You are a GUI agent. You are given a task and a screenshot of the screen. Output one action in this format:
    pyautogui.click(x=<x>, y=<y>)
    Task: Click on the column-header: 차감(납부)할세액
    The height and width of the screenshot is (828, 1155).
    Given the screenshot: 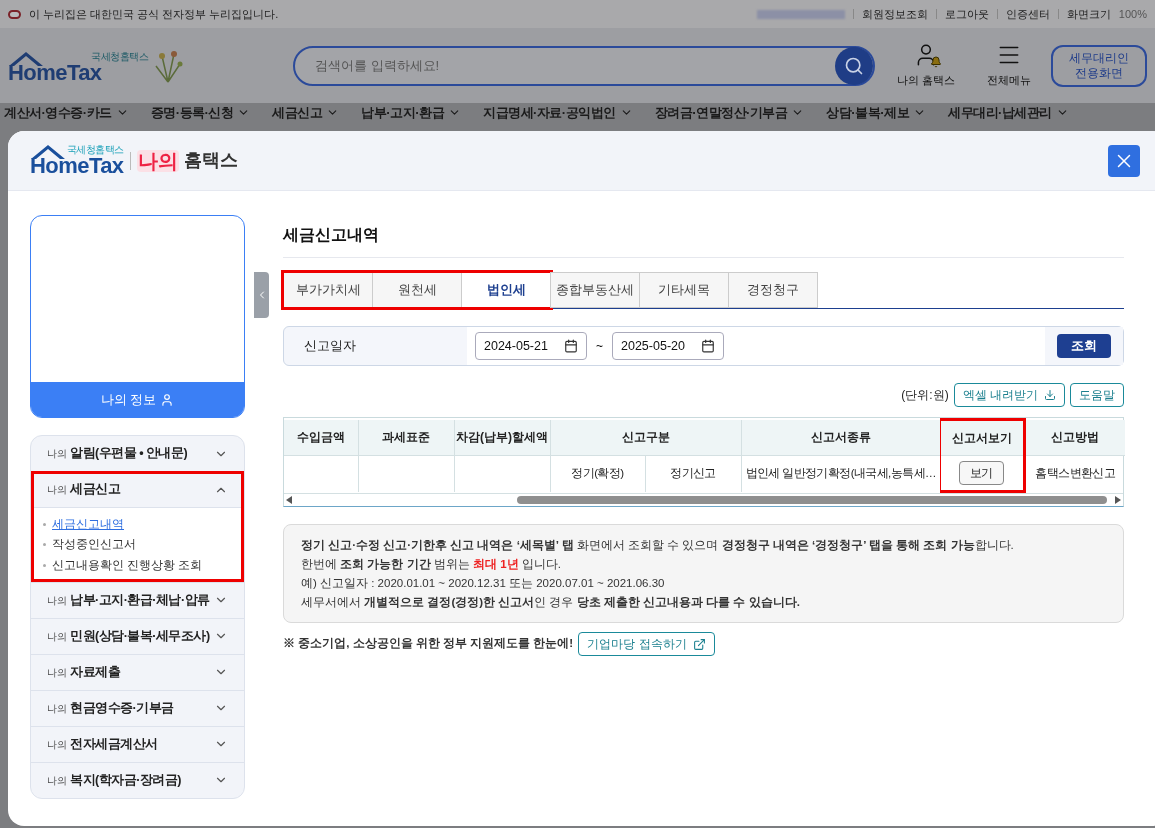 What is the action you would take?
    pyautogui.click(x=502, y=437)
    